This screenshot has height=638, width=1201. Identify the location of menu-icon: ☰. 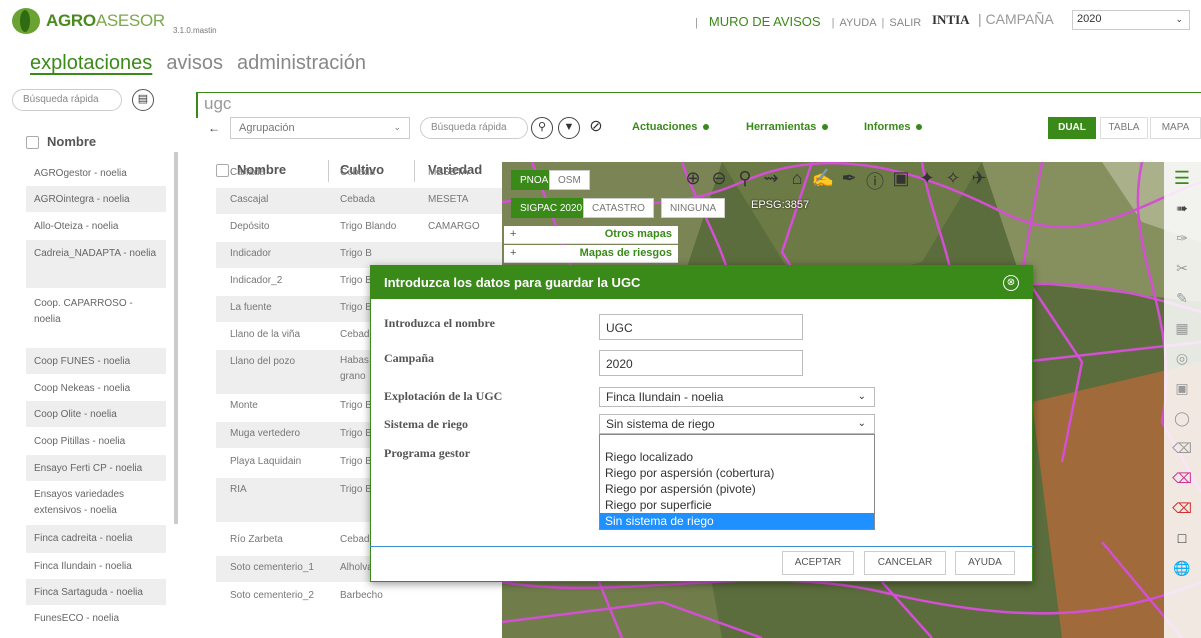
(1182, 178).